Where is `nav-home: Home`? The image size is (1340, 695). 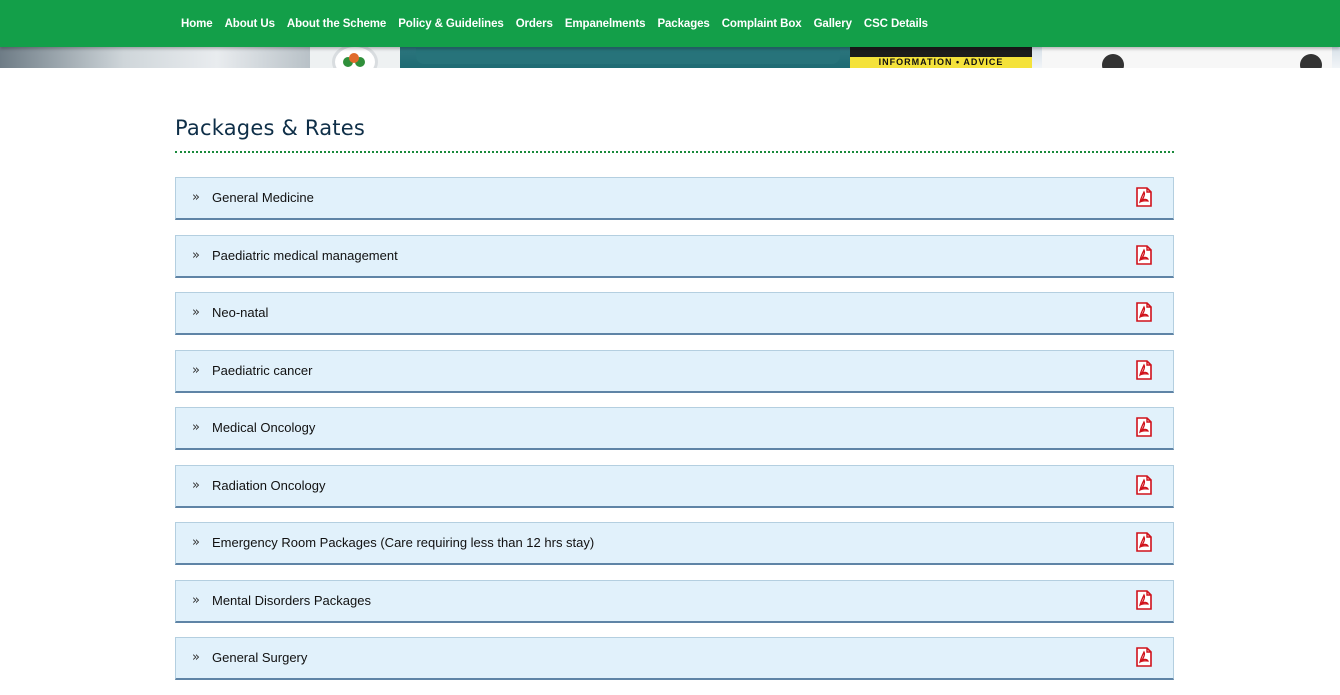 nav-home: Home is located at coordinates (197, 24).